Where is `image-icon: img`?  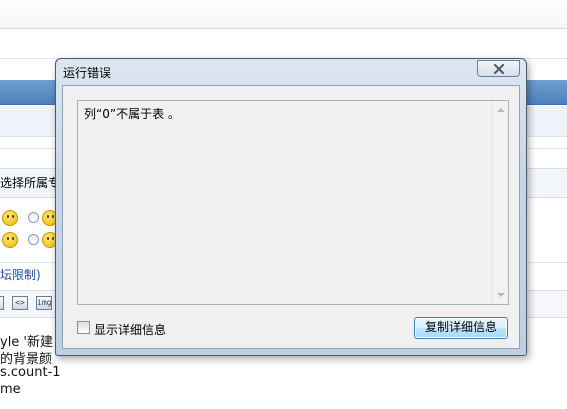
image-icon: img is located at coordinates (44, 303).